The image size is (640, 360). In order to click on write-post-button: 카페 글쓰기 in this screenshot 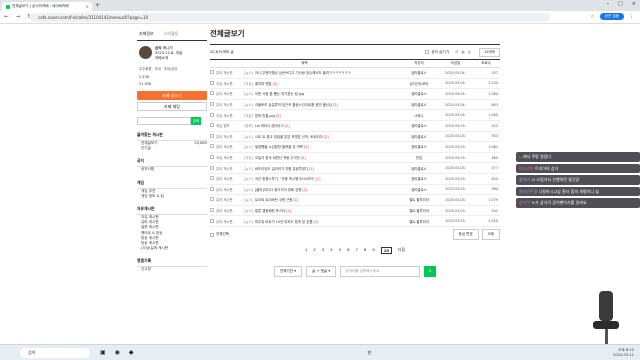, I will do `click(172, 95)`.